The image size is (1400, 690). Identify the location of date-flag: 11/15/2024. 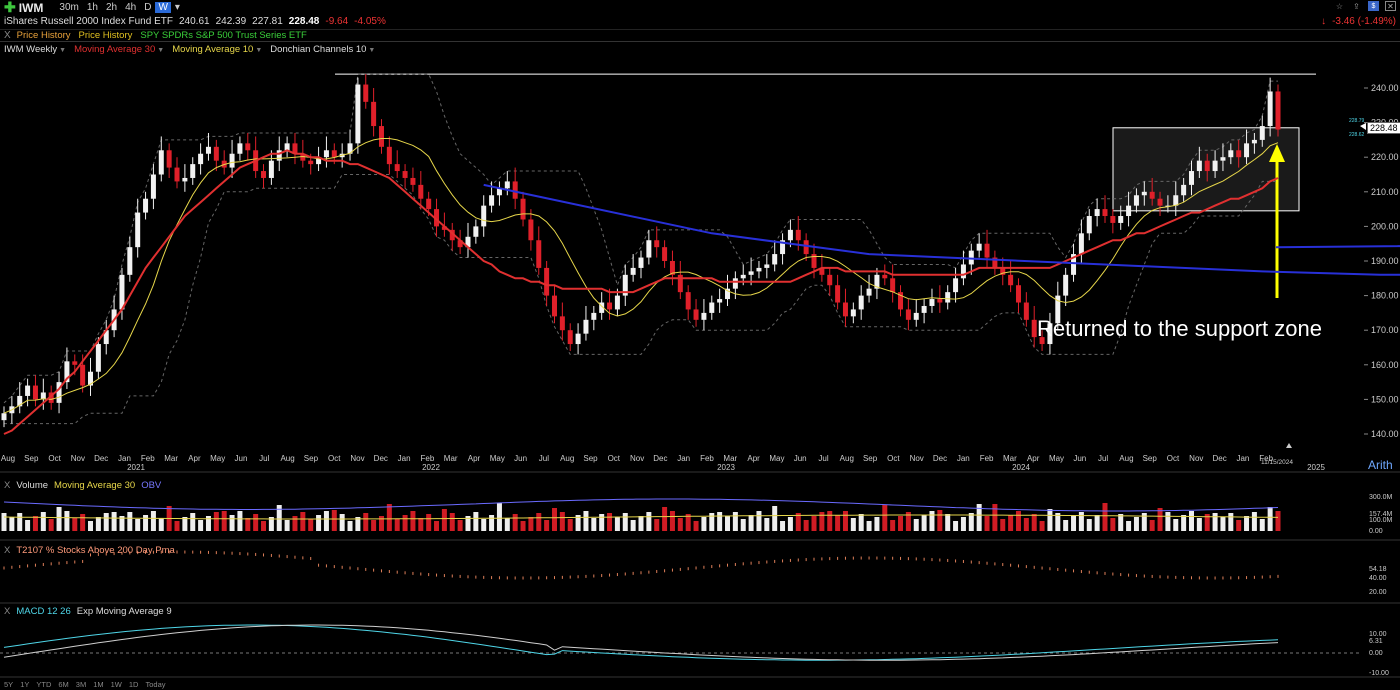
(1277, 462).